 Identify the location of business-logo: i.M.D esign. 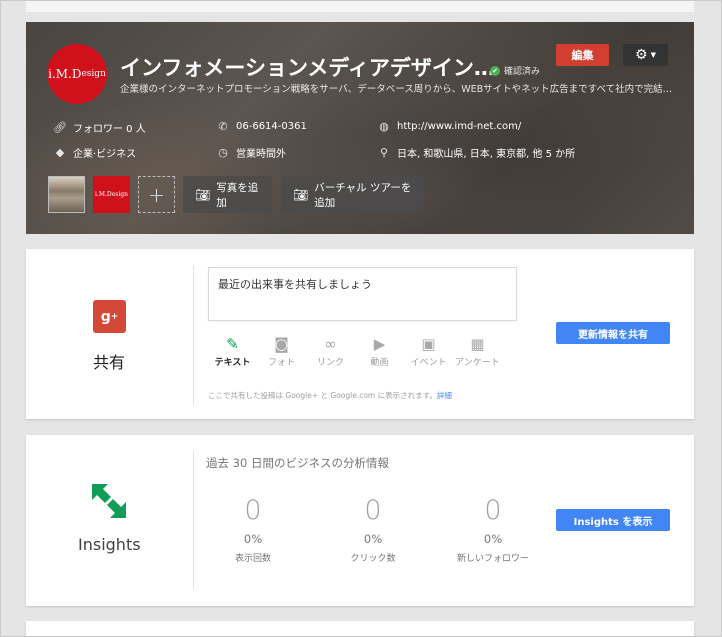
(77, 74).